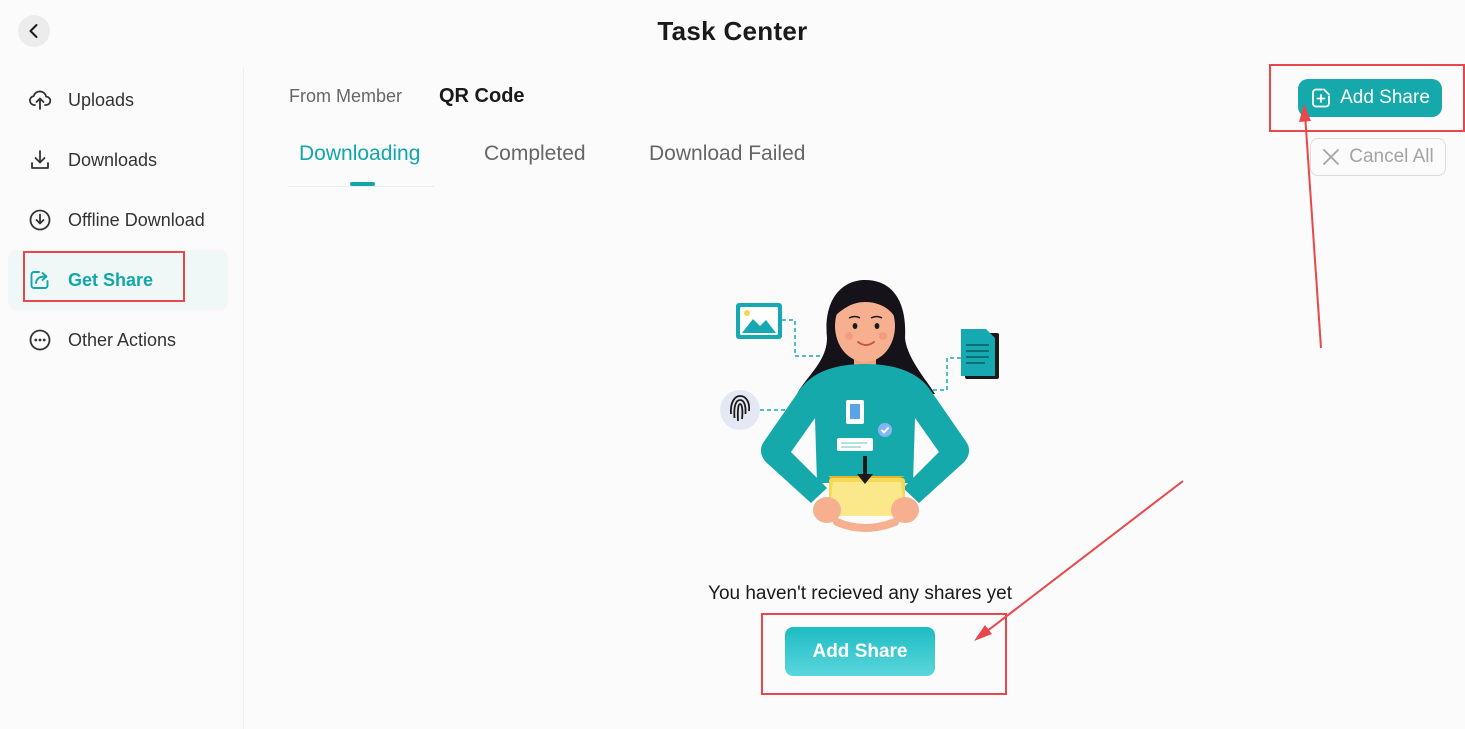  Describe the element at coordinates (101, 99) in the screenshot. I see `sidebar-item-label: Uploads` at that location.